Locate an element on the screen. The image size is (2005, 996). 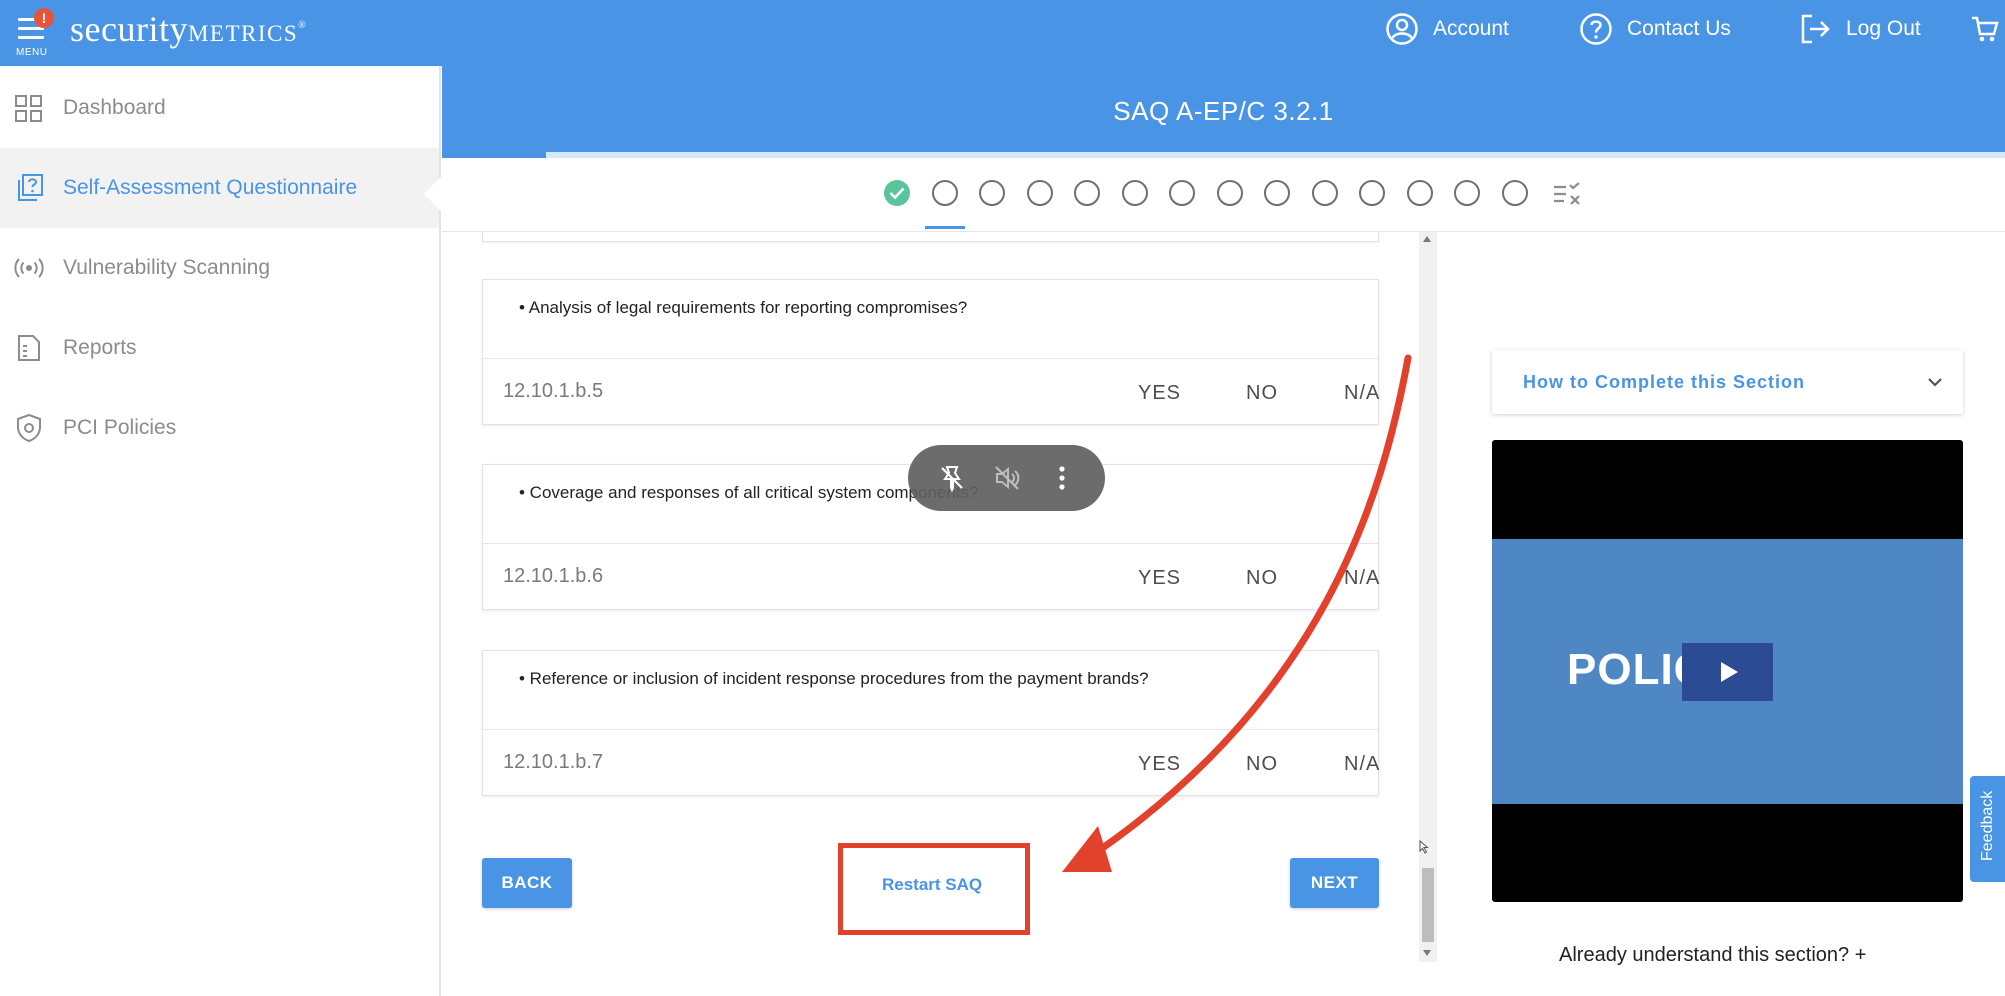
sidebar-item-label: Self-Assessment Questionnaire is located at coordinates (210, 187).